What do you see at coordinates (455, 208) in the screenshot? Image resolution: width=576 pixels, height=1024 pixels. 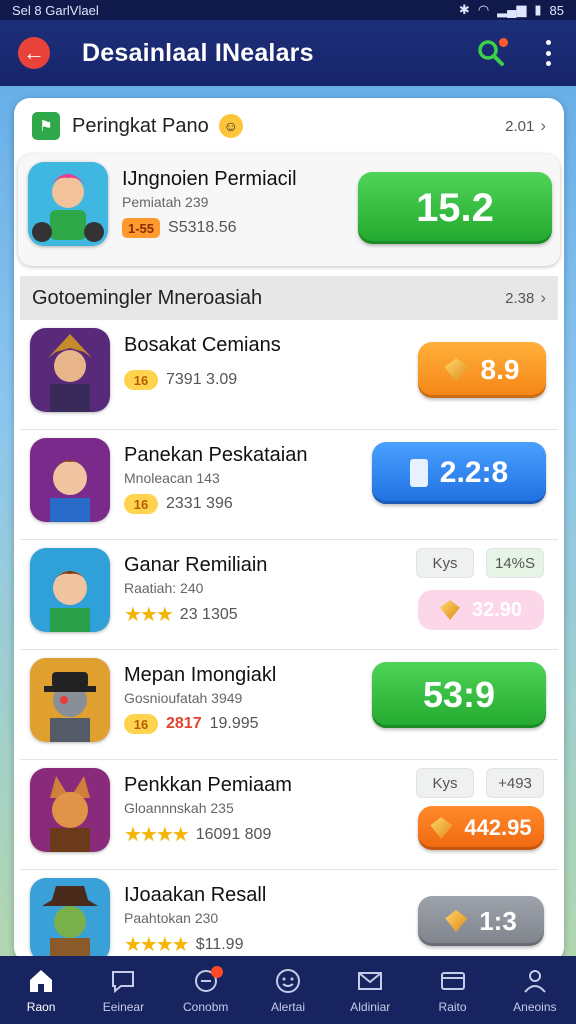 I see `featured-score-button: 15.2` at bounding box center [455, 208].